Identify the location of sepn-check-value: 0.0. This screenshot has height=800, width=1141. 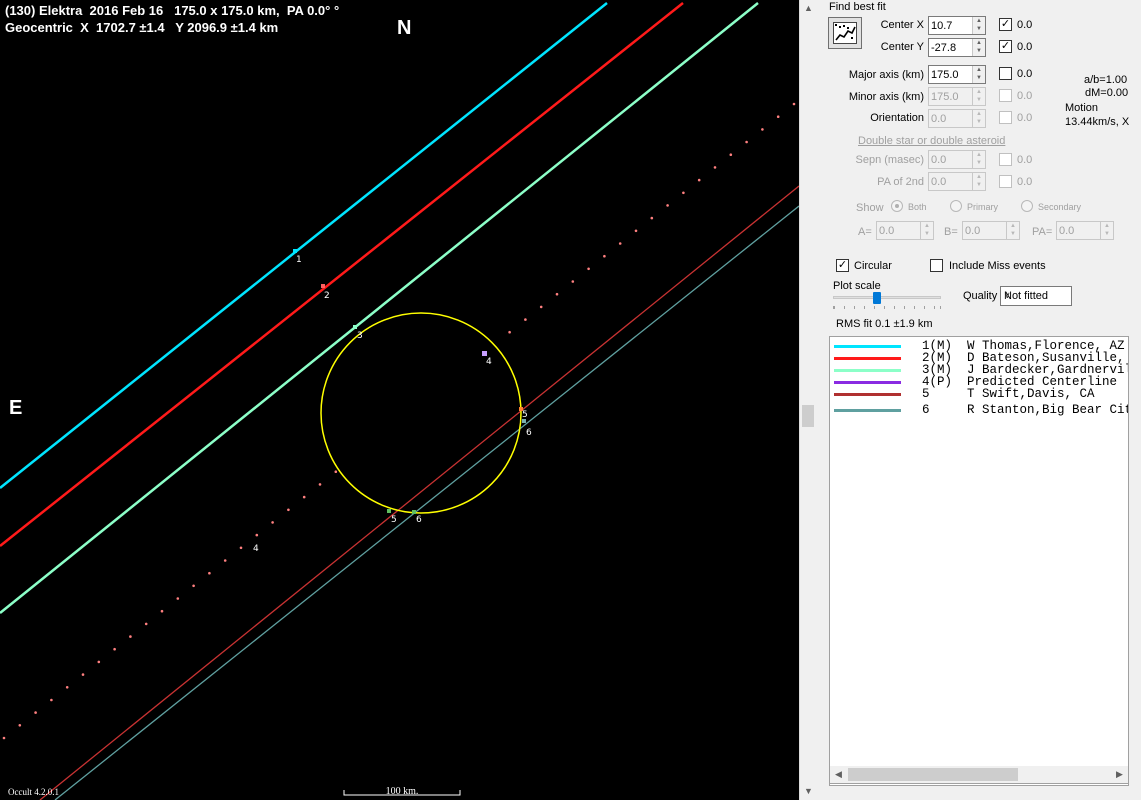
(1025, 160).